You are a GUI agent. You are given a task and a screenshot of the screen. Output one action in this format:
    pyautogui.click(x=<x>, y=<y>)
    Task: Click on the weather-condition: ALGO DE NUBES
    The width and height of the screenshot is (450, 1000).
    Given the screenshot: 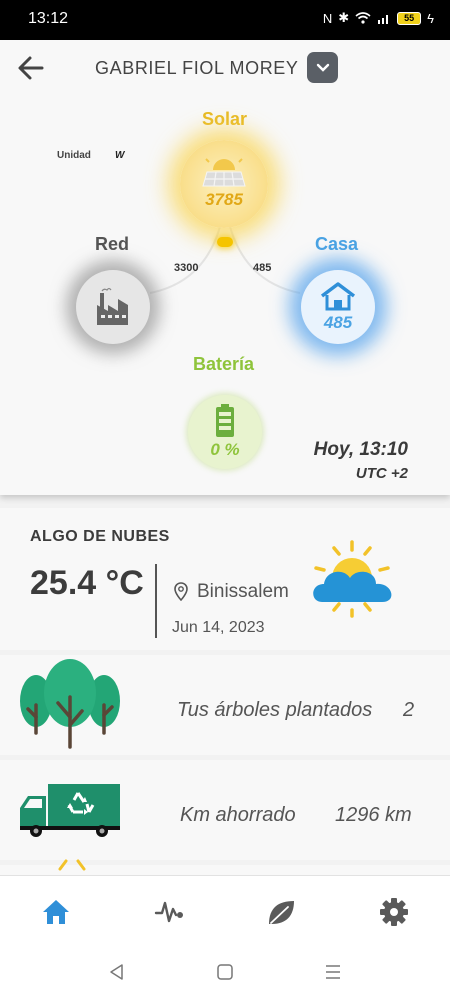 What is the action you would take?
    pyautogui.click(x=100, y=536)
    